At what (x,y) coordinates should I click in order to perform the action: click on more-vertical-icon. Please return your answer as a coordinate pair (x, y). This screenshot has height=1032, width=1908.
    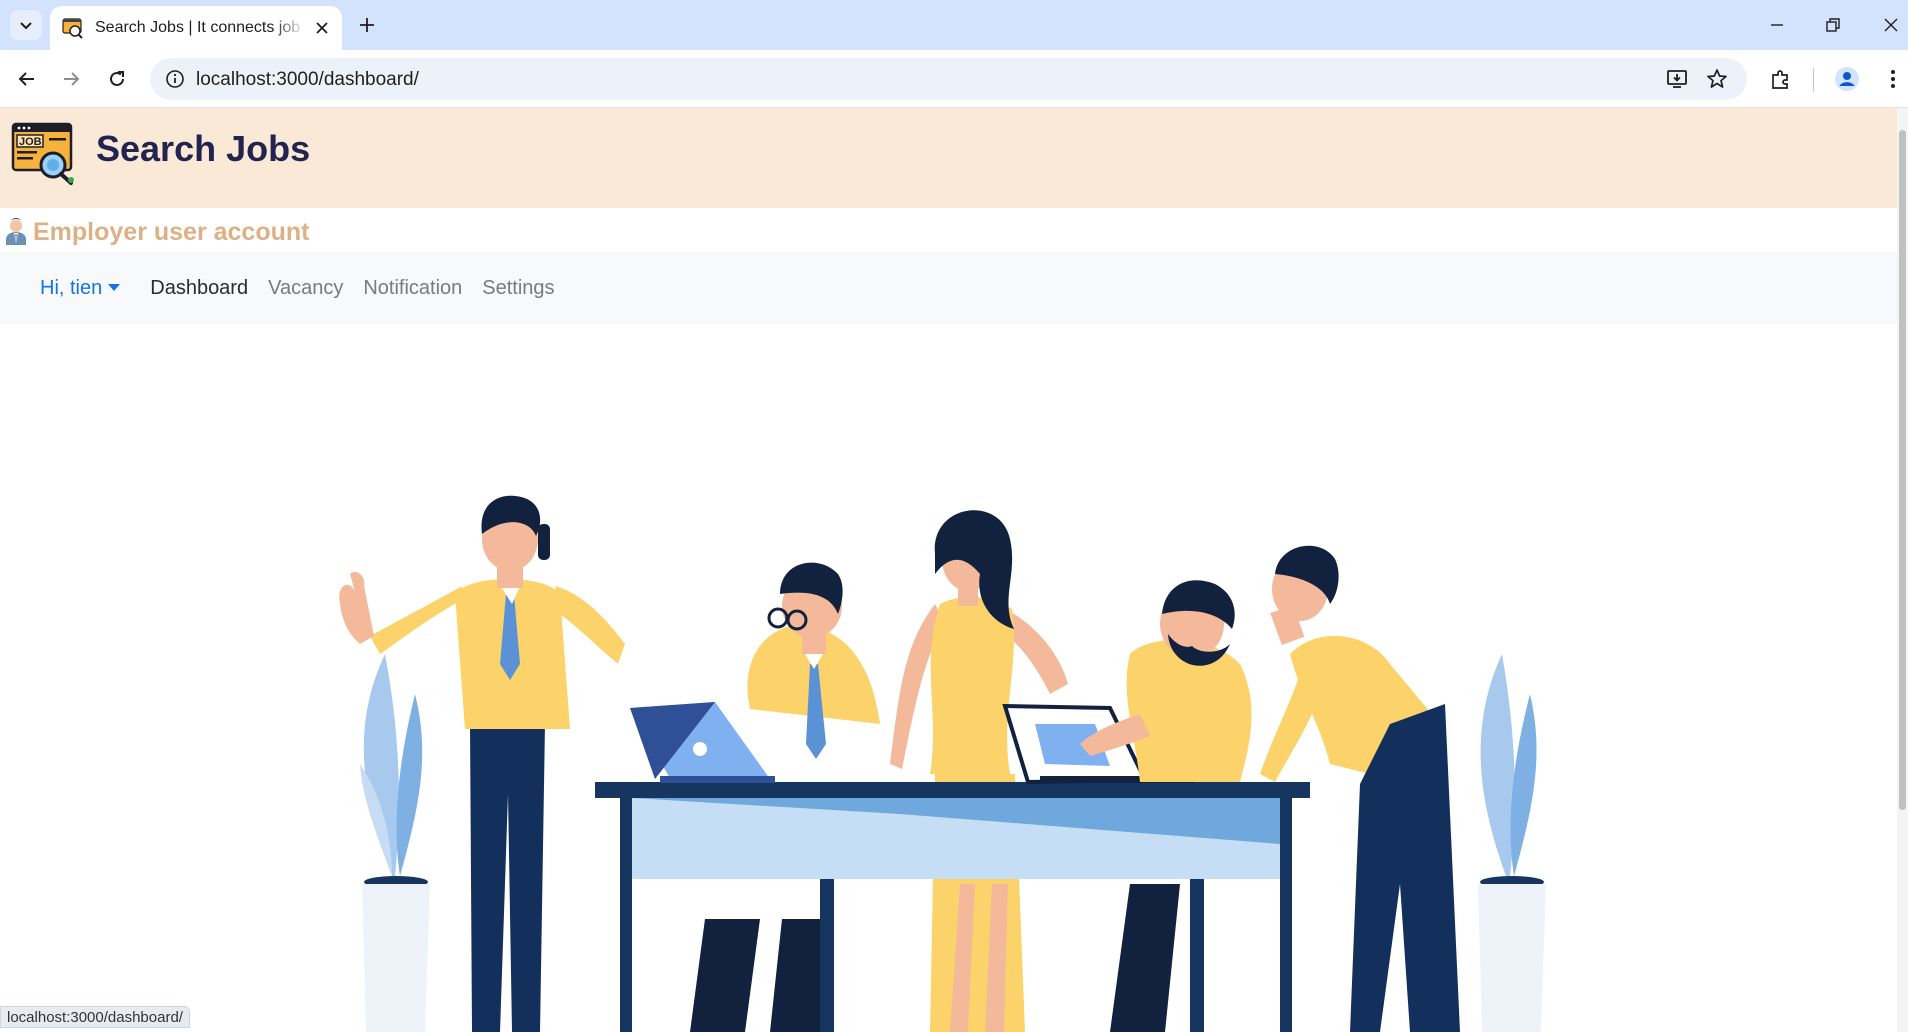
    Looking at the image, I should click on (1893, 79).